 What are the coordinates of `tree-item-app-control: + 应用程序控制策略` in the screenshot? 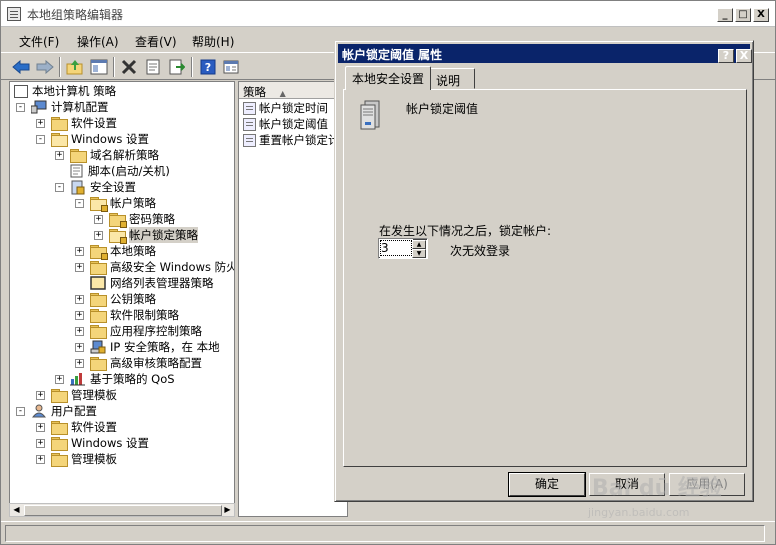 It's located at (138, 331).